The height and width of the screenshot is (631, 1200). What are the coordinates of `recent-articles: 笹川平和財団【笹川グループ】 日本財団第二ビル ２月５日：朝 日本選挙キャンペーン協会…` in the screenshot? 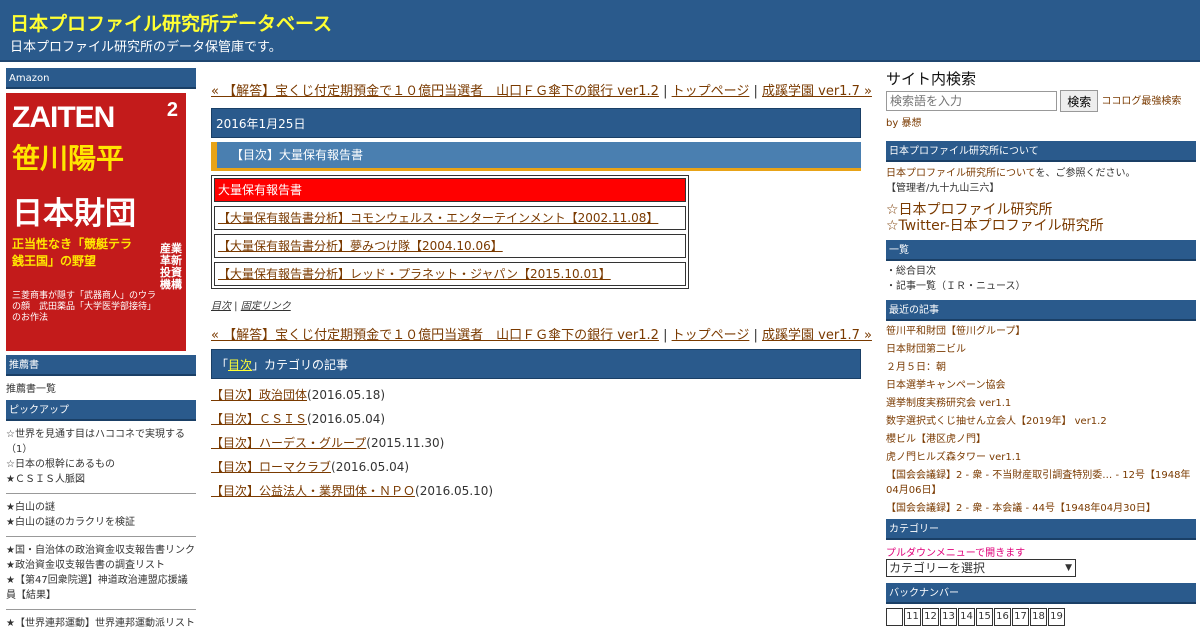 It's located at (1041, 420).